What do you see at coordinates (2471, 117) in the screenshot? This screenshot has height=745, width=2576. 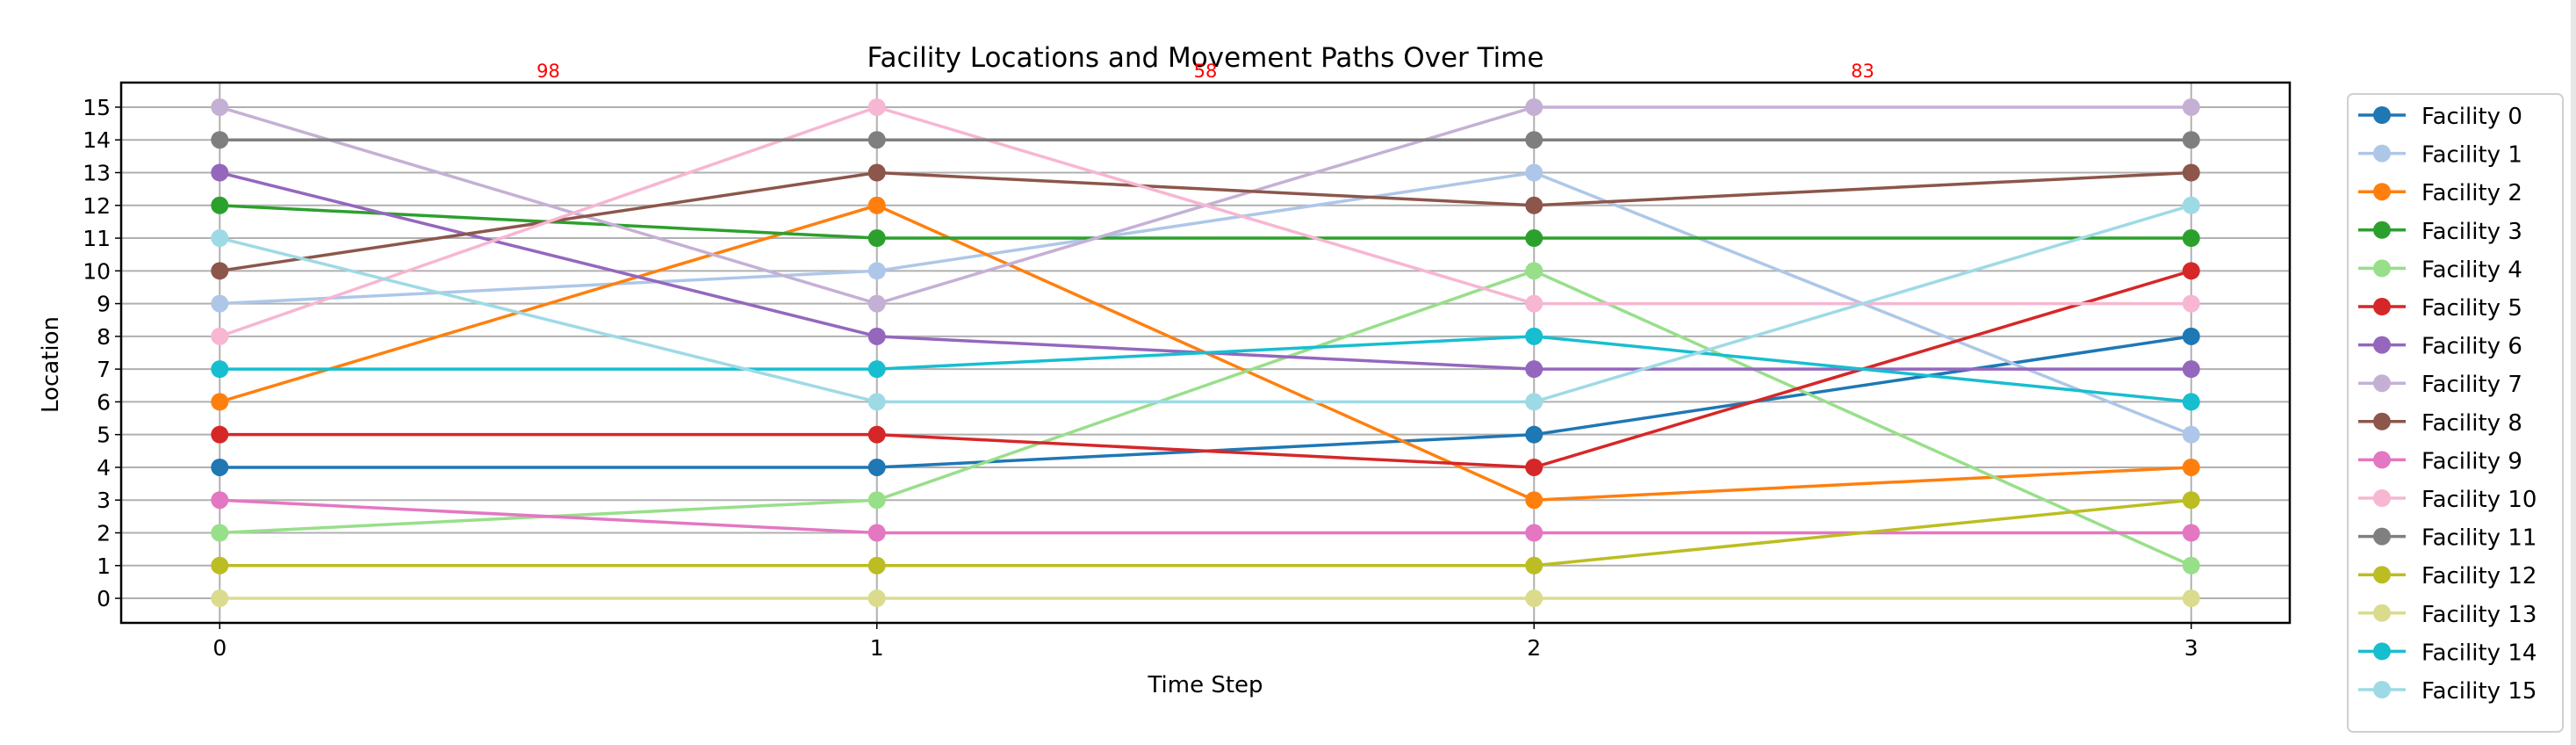 I see `legend-label: Facility 0` at bounding box center [2471, 117].